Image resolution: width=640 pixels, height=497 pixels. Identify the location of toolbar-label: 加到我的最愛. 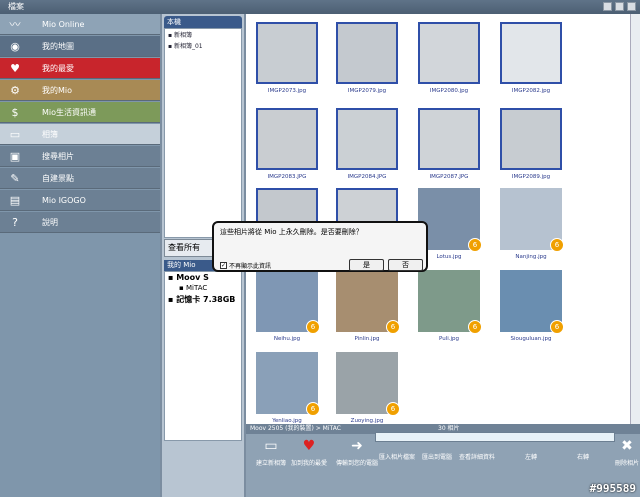
(308, 463).